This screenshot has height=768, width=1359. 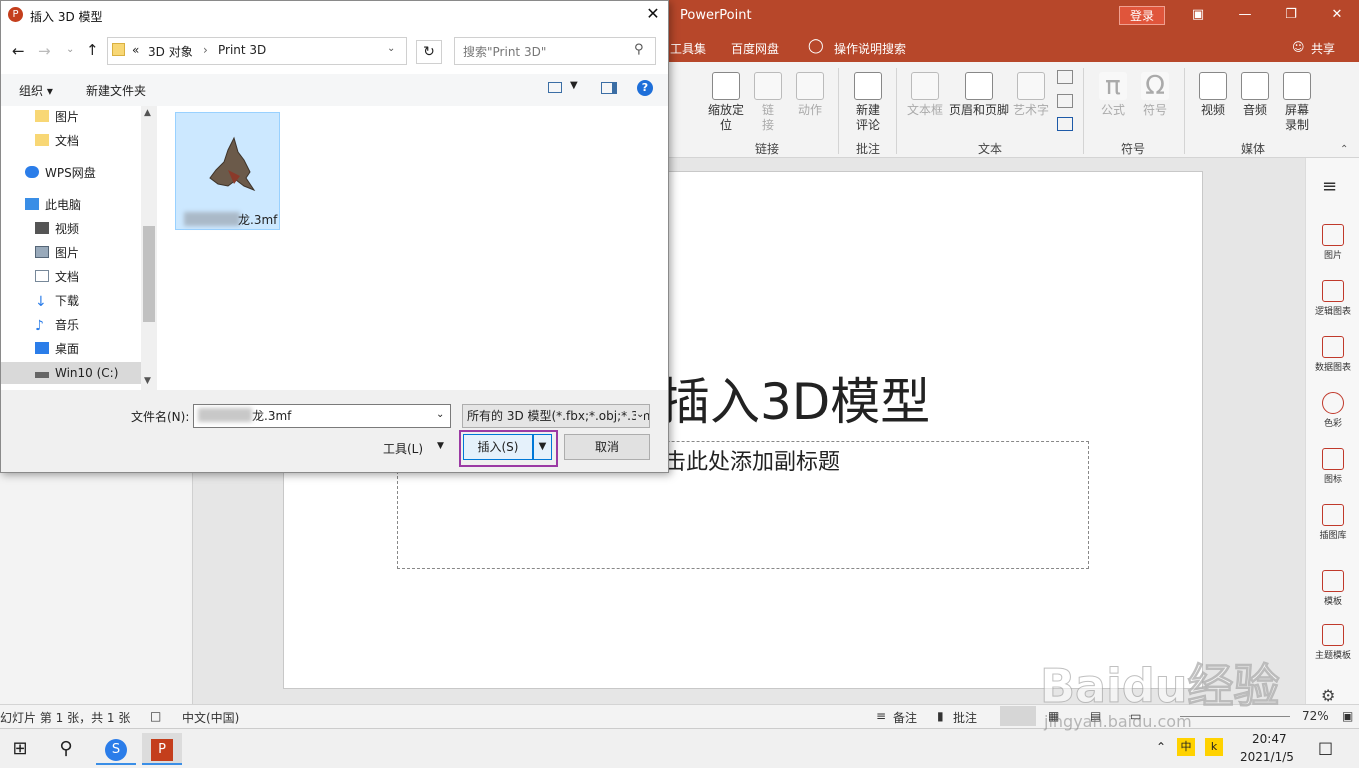 I want to click on nav-item-this-pc: 此电脑, so click(x=53, y=205).